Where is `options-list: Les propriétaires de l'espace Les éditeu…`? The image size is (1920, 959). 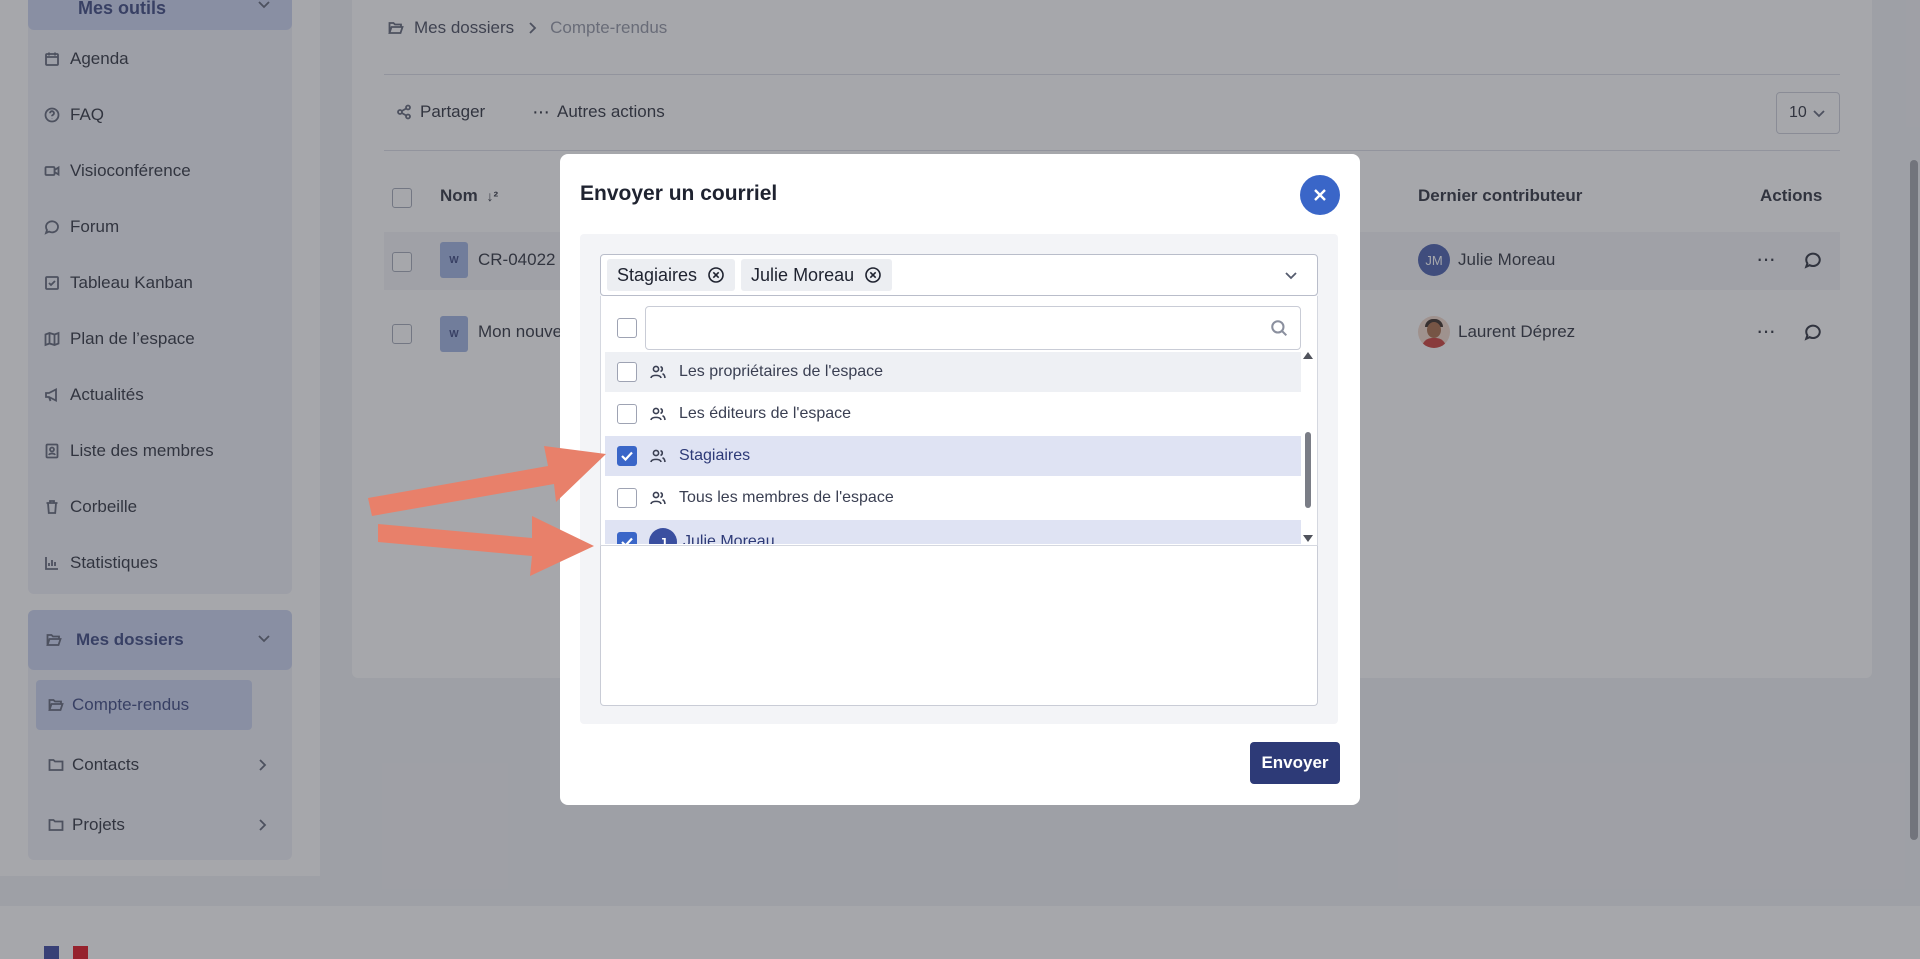 options-list: Les propriétaires de l'espace Les éditeu… is located at coordinates (953, 448).